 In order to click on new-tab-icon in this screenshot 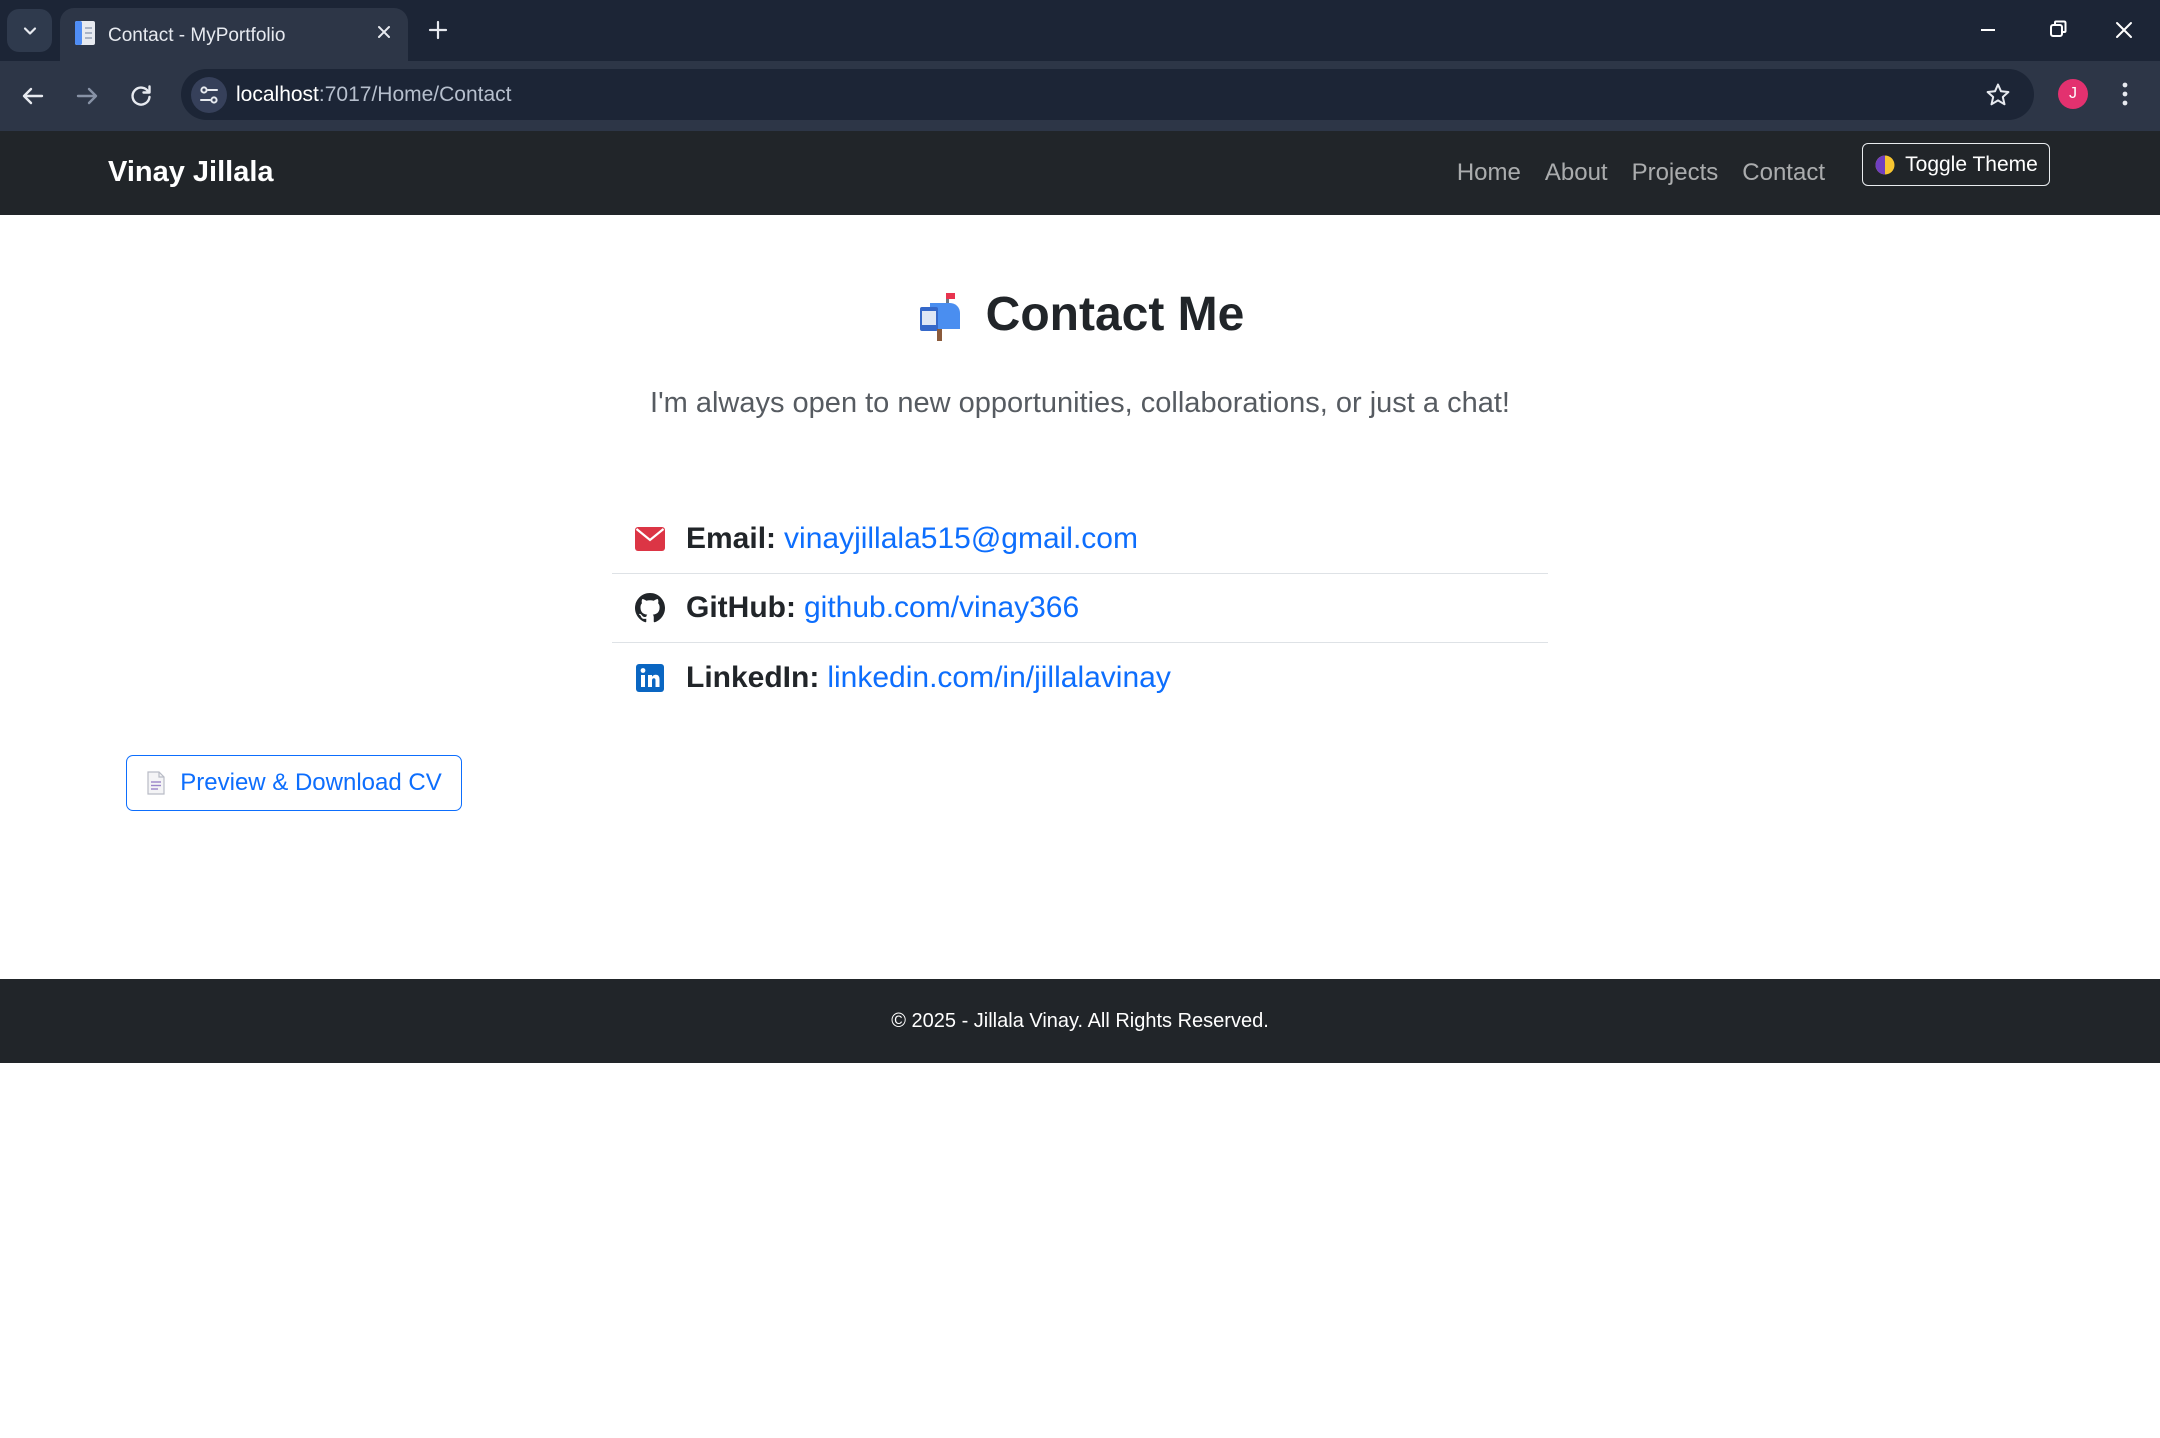, I will do `click(438, 30)`.